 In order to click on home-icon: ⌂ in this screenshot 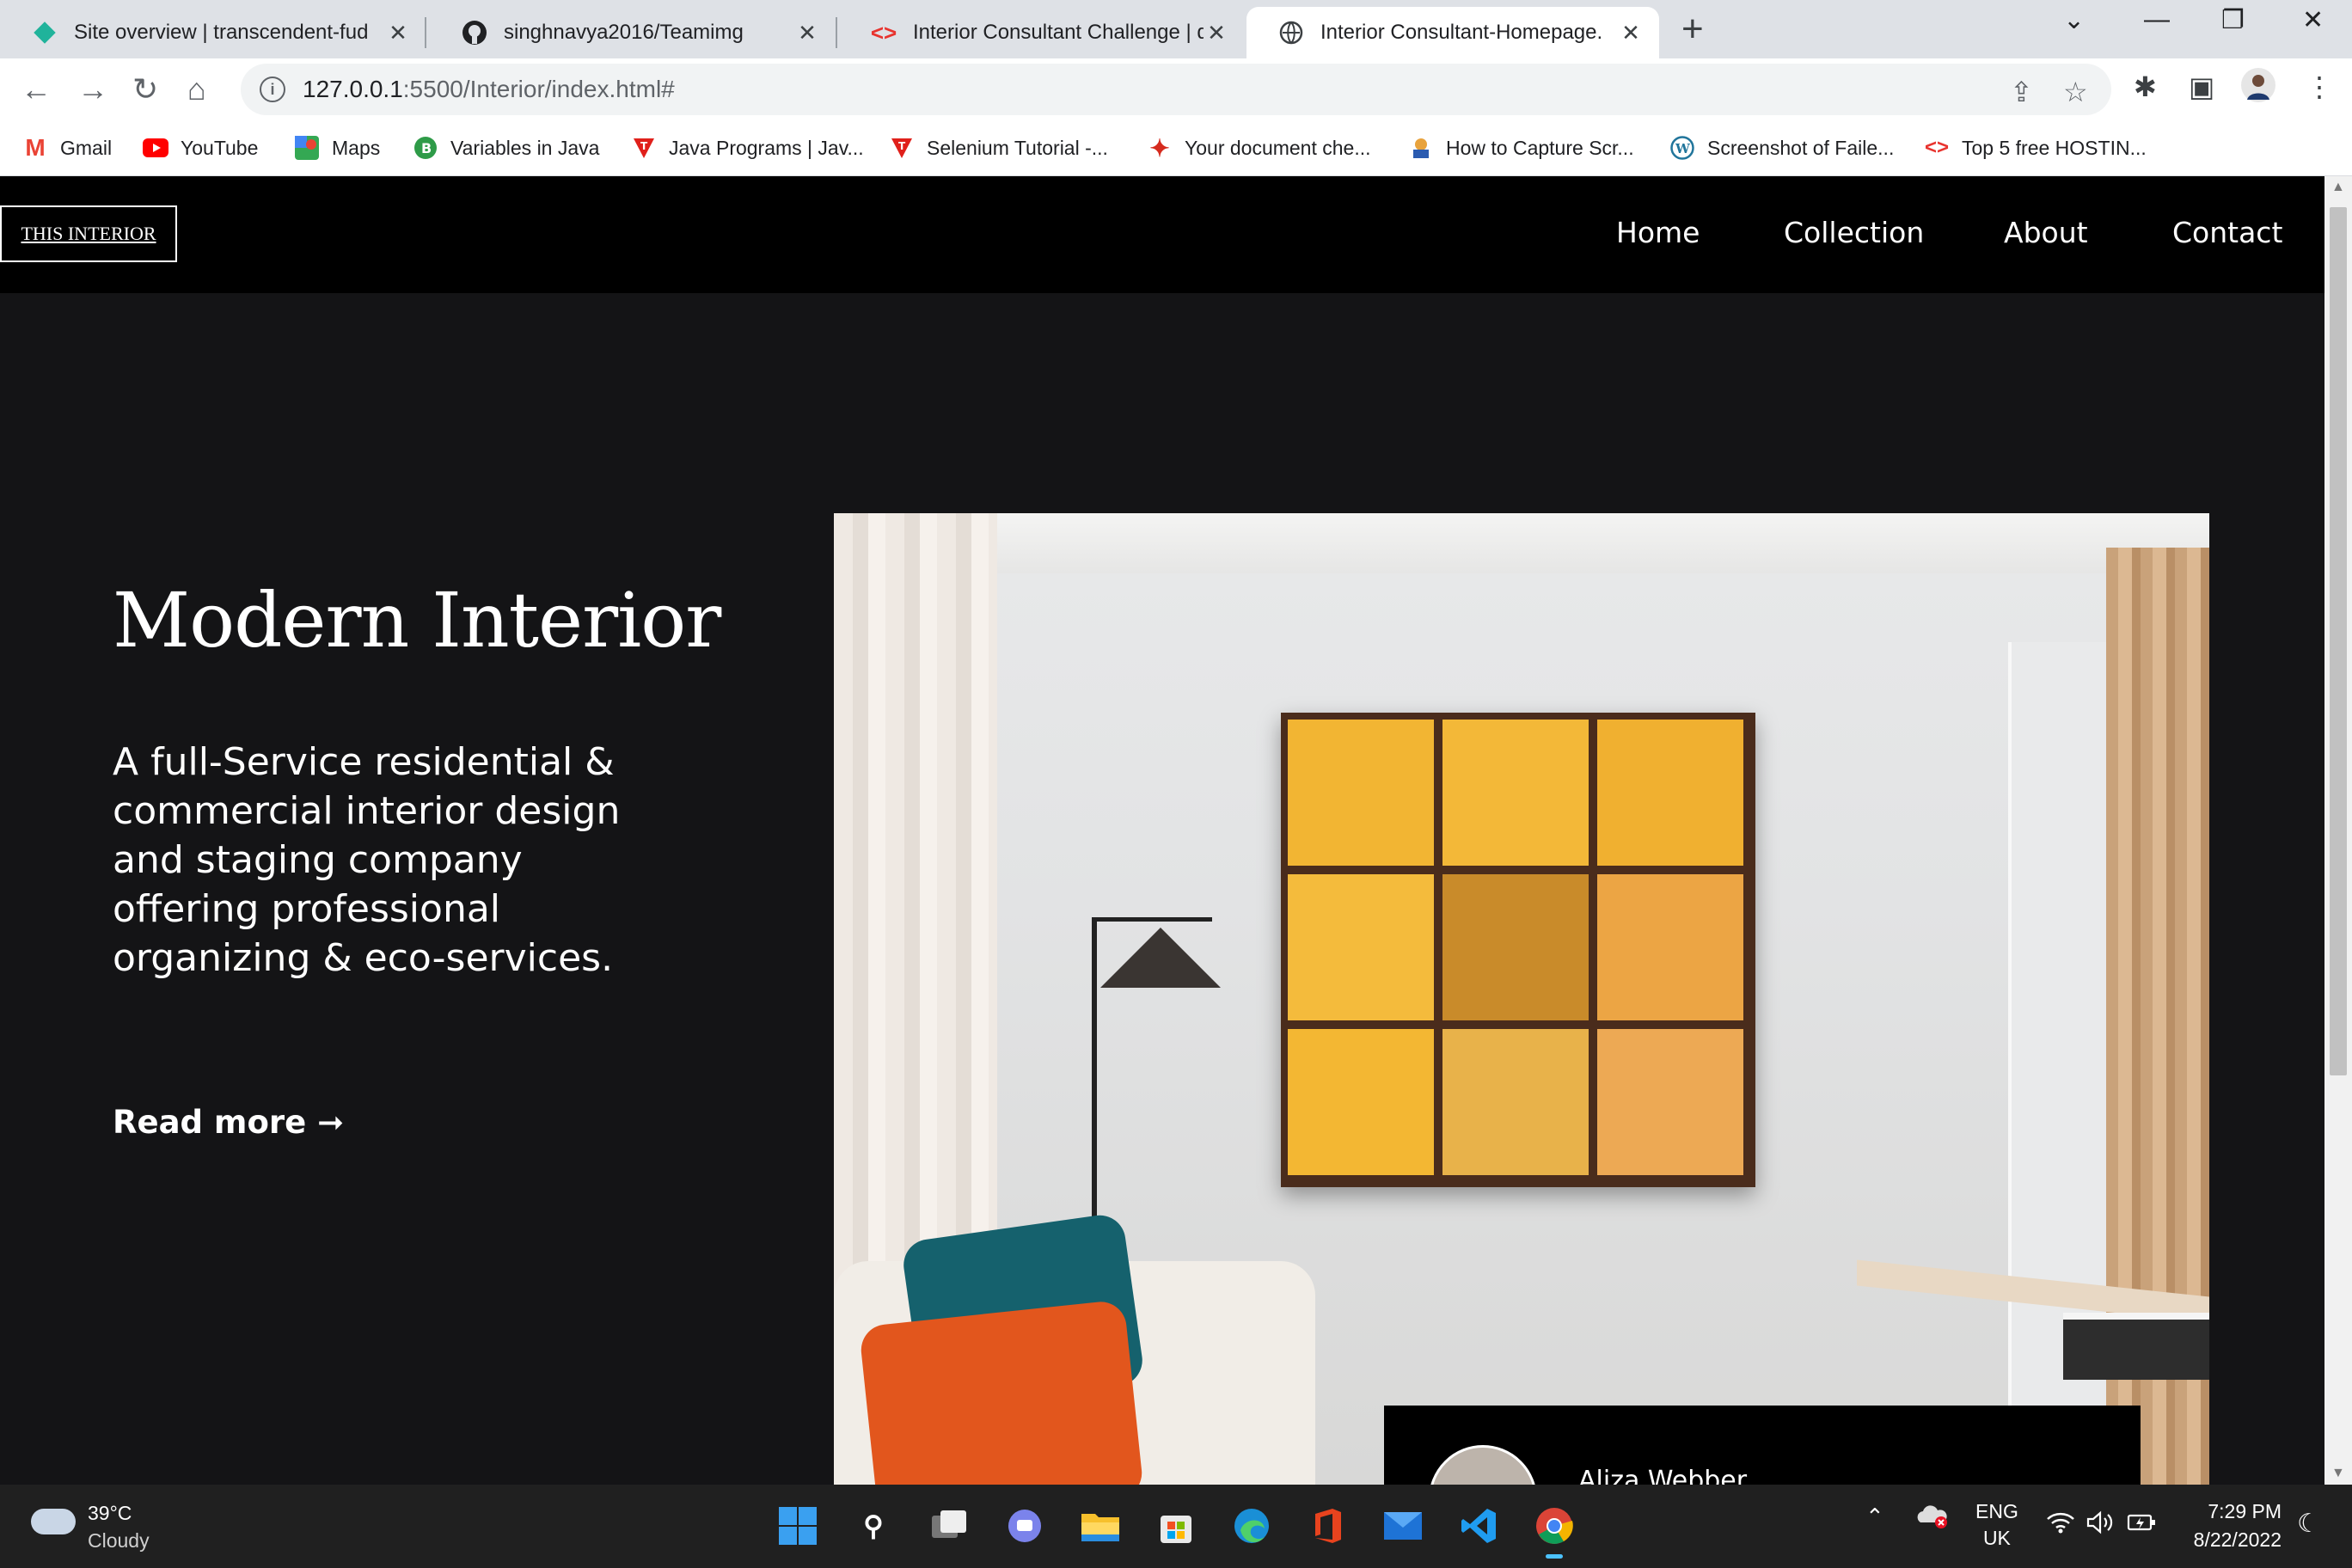, I will do `click(196, 89)`.